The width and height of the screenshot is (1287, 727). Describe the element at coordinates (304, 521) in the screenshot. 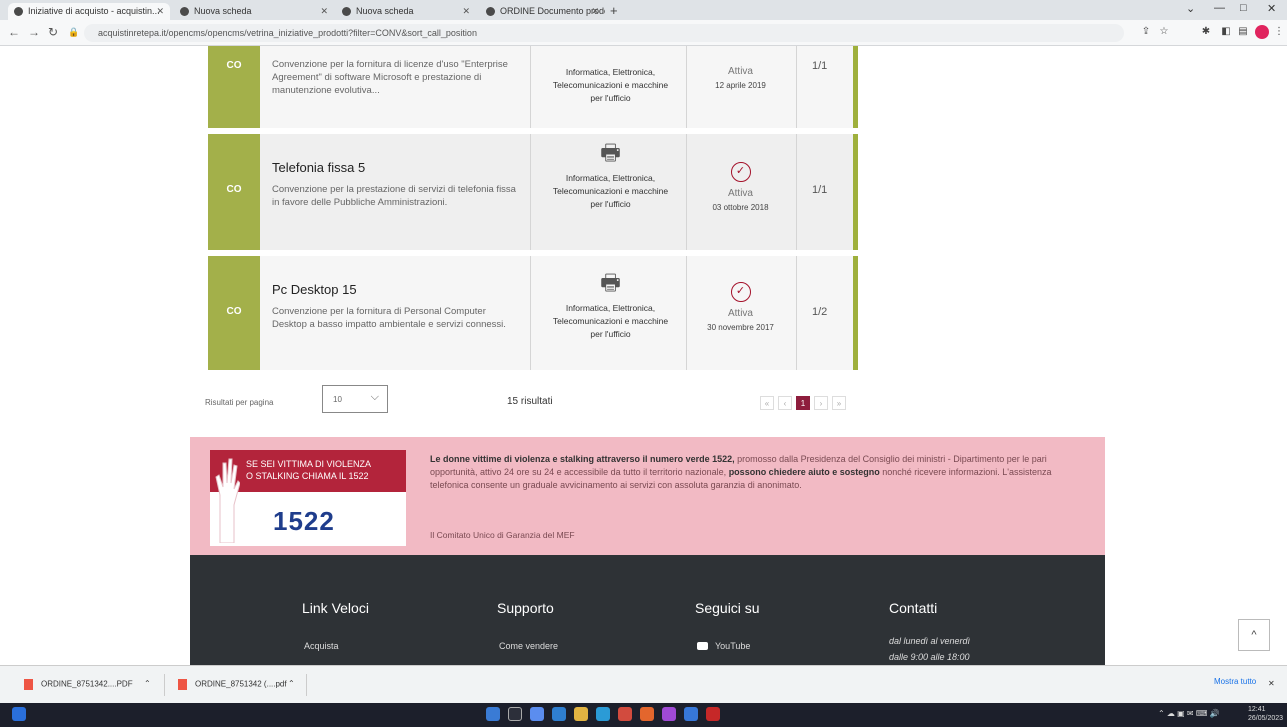

I see `hotline-number: 1522` at that location.